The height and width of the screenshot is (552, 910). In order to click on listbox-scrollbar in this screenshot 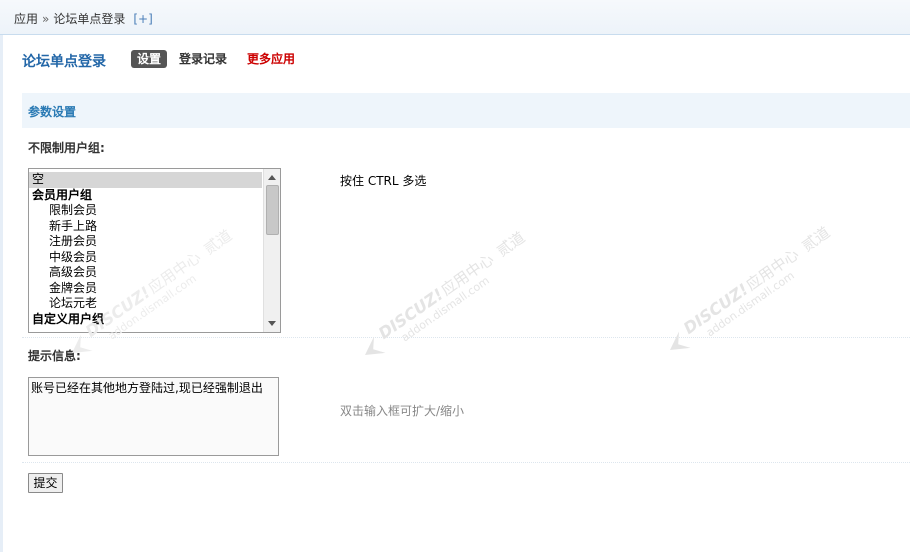, I will do `click(271, 250)`.